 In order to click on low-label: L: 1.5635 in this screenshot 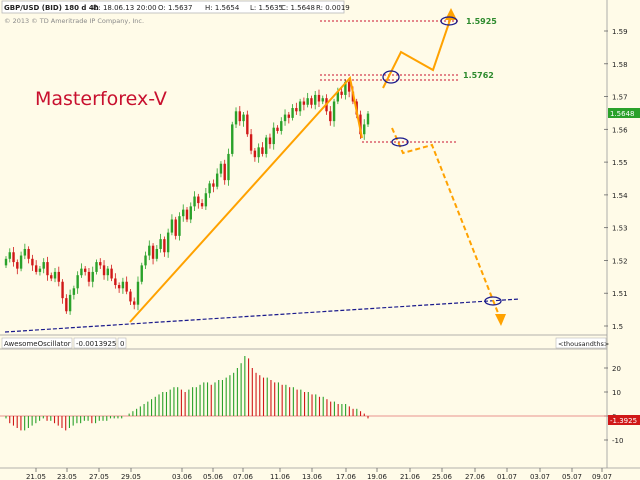, I will do `click(266, 8)`.